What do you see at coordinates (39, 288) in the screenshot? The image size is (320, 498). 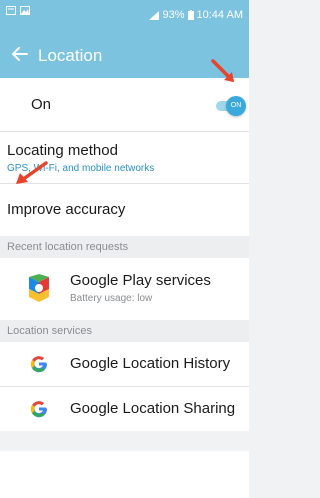 I see `google-play-services-icon` at bounding box center [39, 288].